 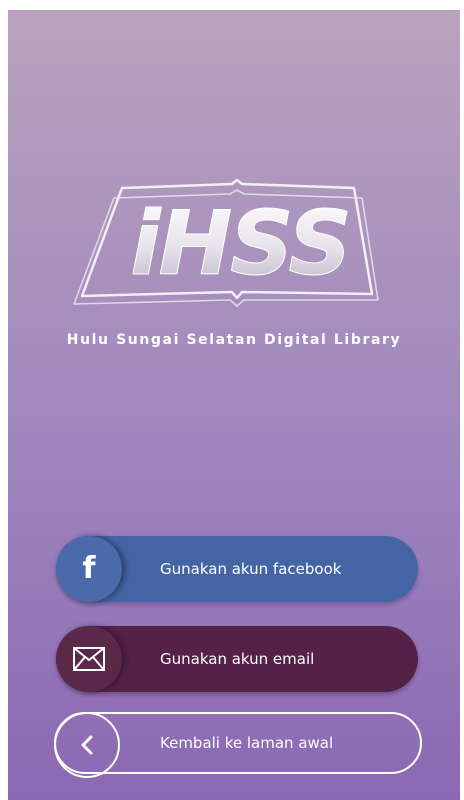 I want to click on app-subtitle: Hulu Sungai Selatan Digital Library, so click(x=234, y=340).